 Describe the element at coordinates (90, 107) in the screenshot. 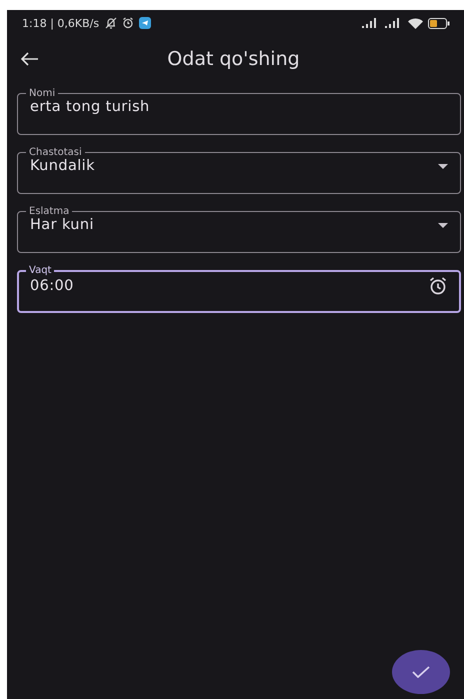

I see `field-value: erta tong turish` at that location.